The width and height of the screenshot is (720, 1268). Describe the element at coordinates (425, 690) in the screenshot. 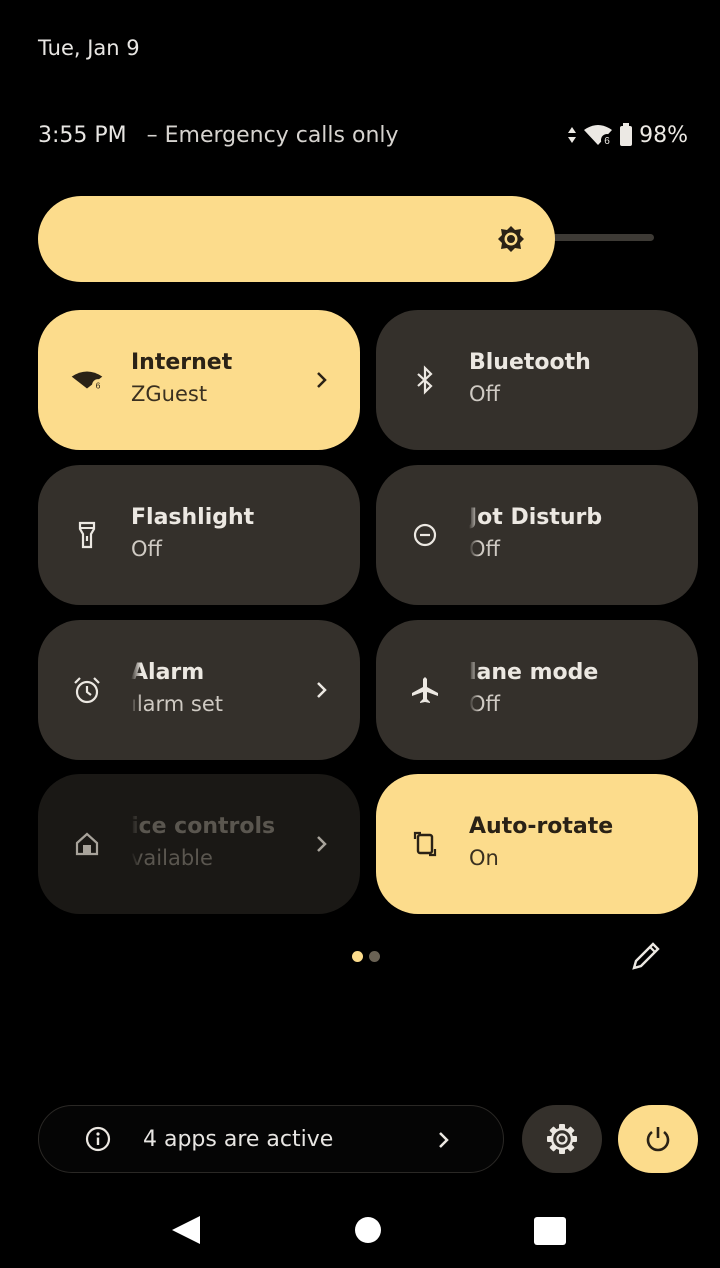

I see `airplane-icon` at that location.